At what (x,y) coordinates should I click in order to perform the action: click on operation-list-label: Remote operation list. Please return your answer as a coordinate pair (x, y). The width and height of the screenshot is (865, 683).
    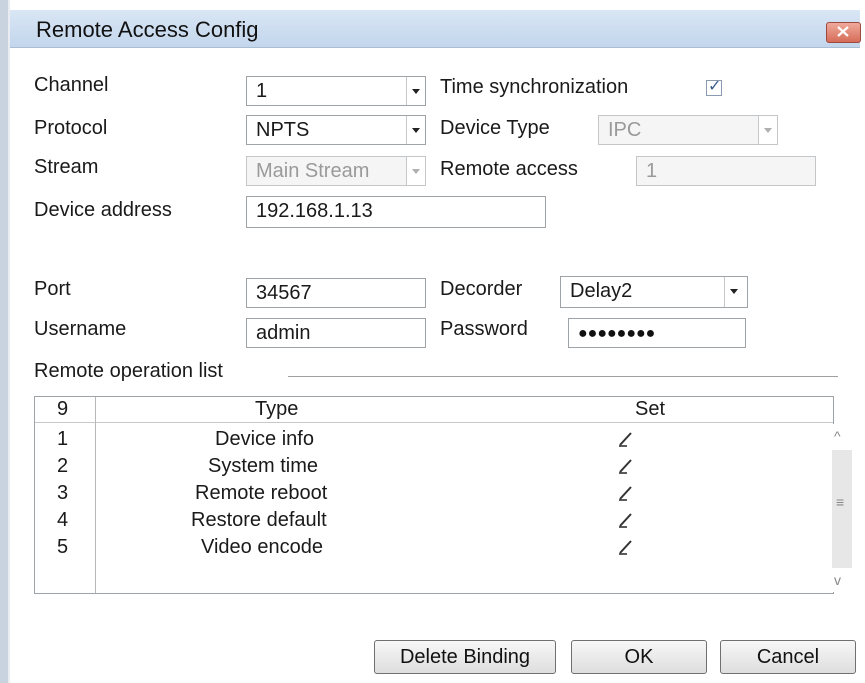
    Looking at the image, I should click on (128, 371).